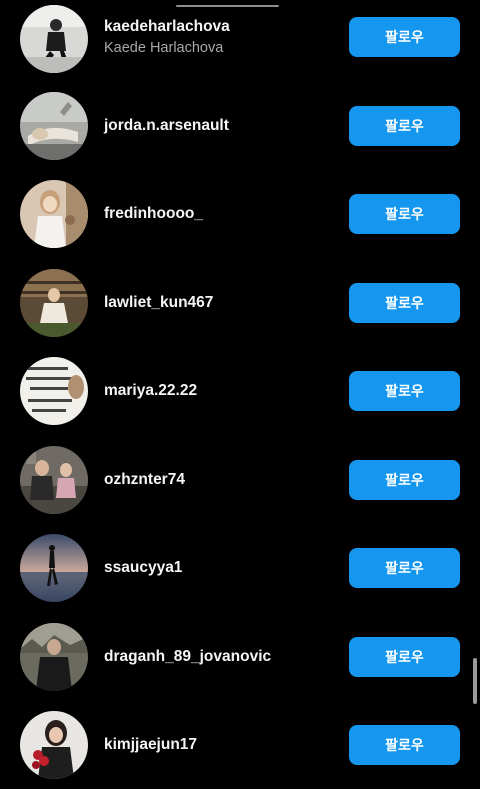  I want to click on list-item: draganh_89_jovanovic 팔로우, so click(240, 657).